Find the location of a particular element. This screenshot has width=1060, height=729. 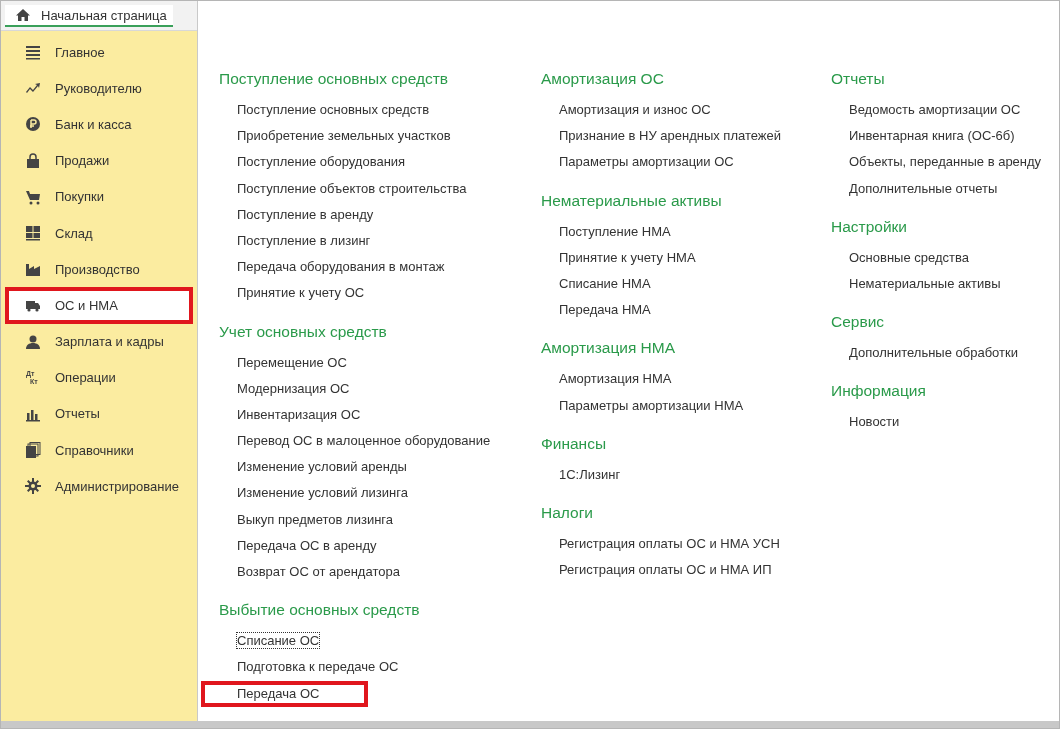

menu-link: Передача НМА is located at coordinates (597, 310).